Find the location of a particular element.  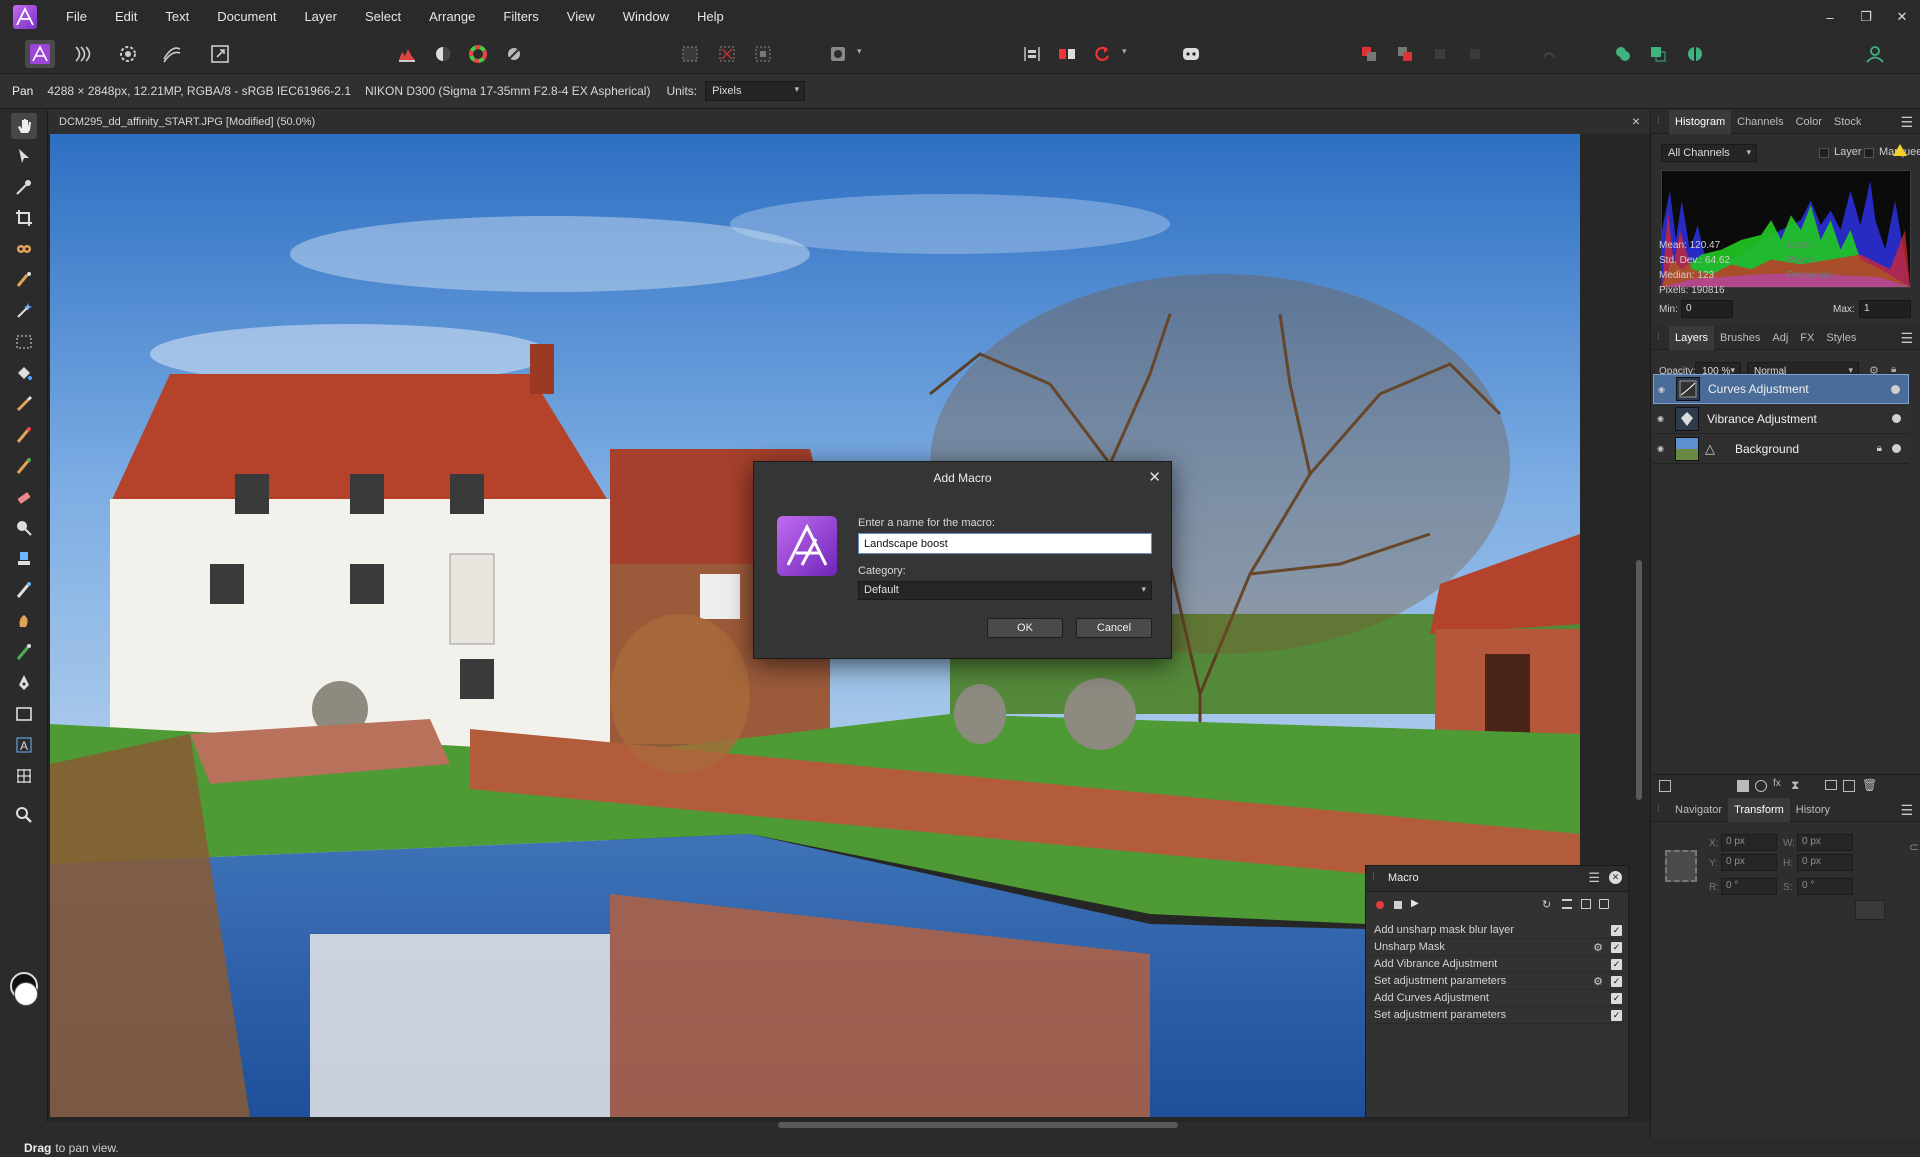

tab-layers: Layers is located at coordinates (1692, 337).